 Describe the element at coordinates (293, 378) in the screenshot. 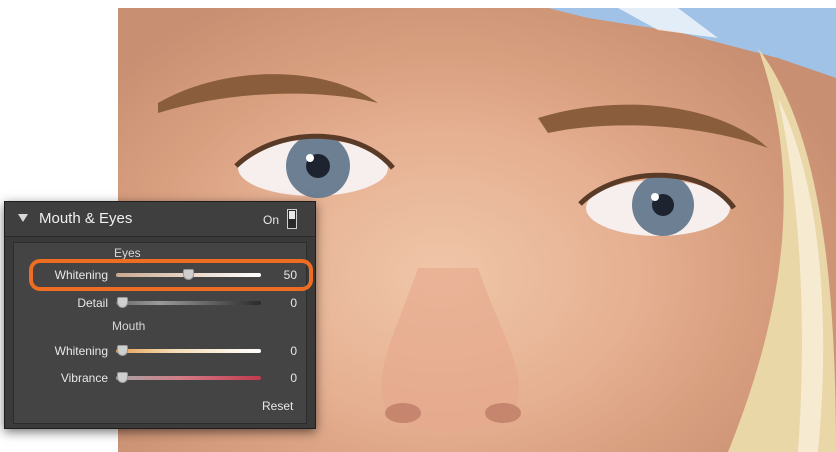

I see `mouth-vibrance-value: 0` at that location.